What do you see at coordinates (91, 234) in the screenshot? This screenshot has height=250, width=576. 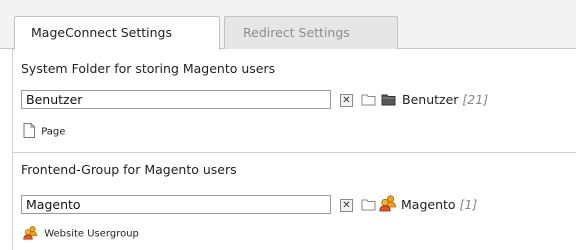 I see `record-type-label: Website Usergroup` at bounding box center [91, 234].